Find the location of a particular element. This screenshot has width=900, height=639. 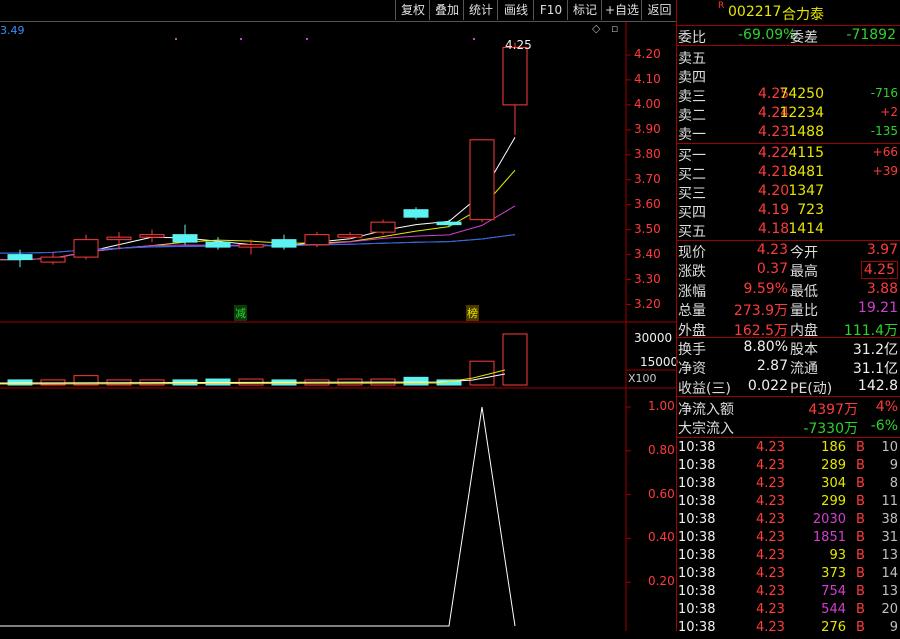

weibi-label: 委比 is located at coordinates (692, 38).